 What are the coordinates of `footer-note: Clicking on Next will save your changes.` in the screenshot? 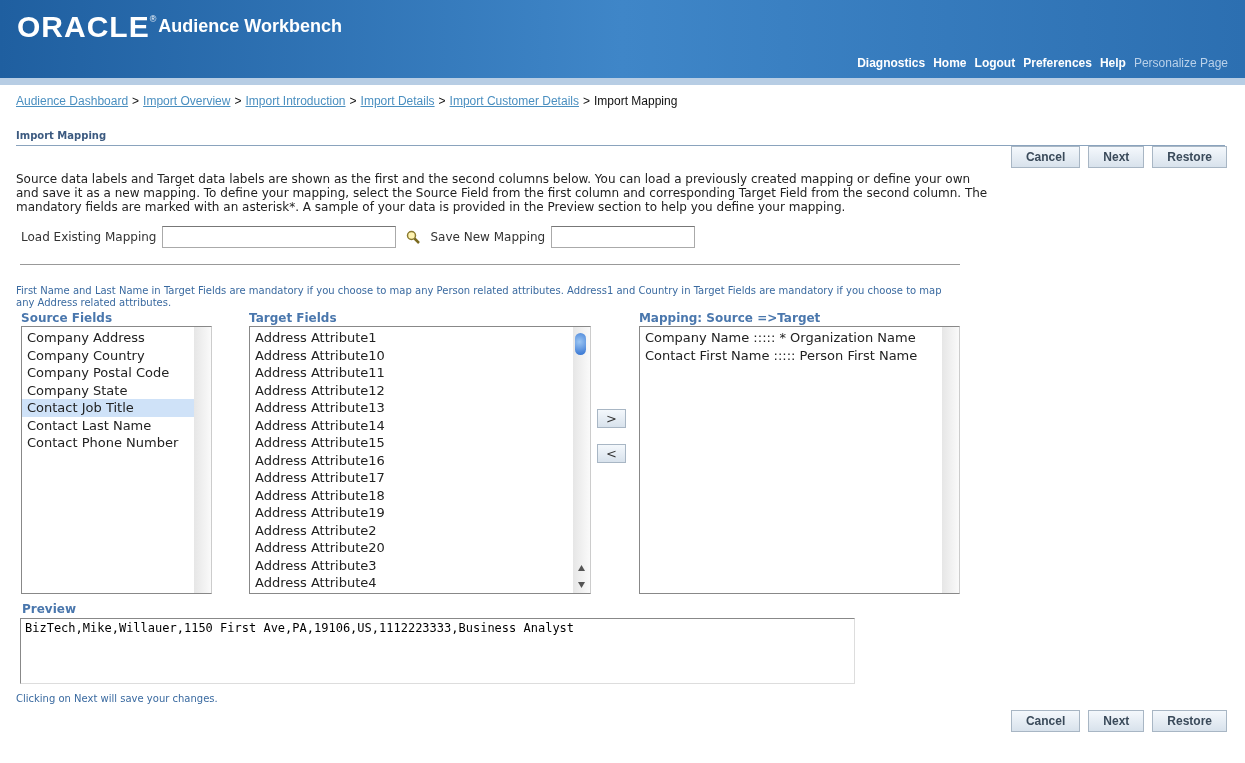 It's located at (117, 698).